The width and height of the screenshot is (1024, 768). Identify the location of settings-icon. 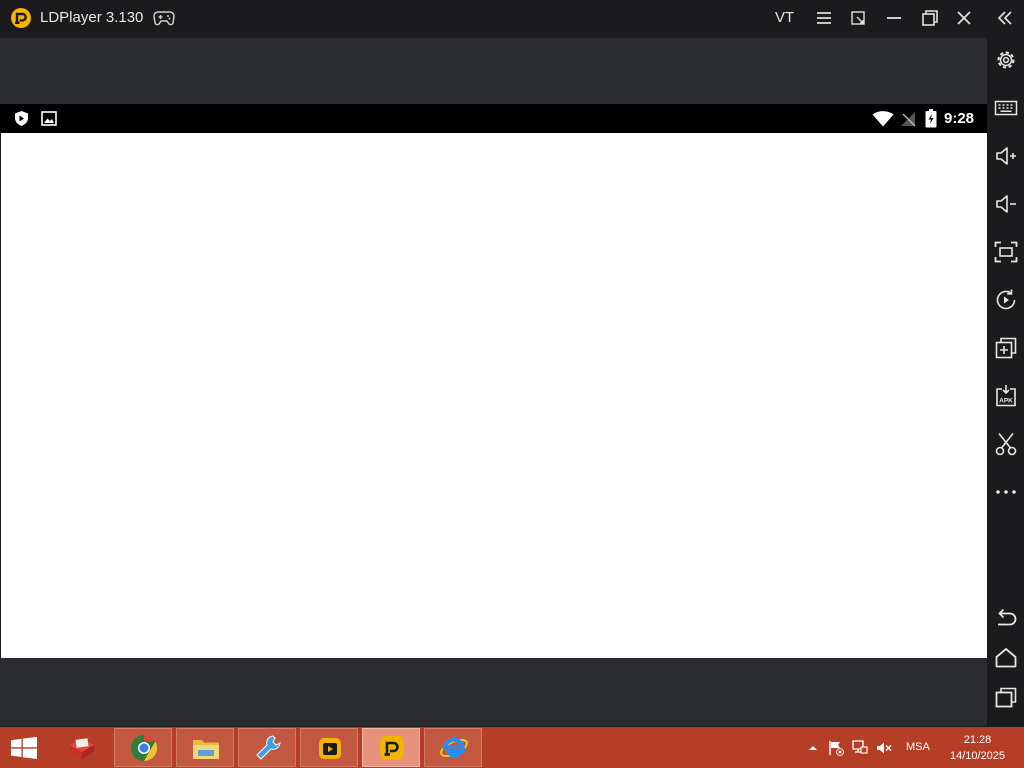
(1006, 60).